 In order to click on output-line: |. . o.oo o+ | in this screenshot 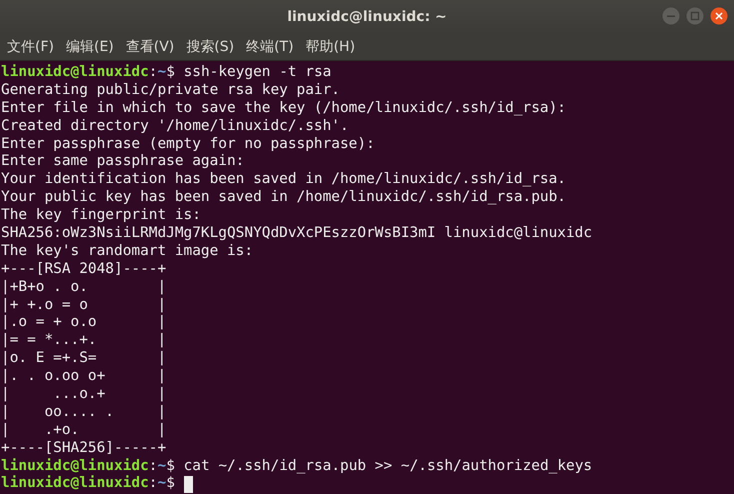, I will do `click(83, 377)`.